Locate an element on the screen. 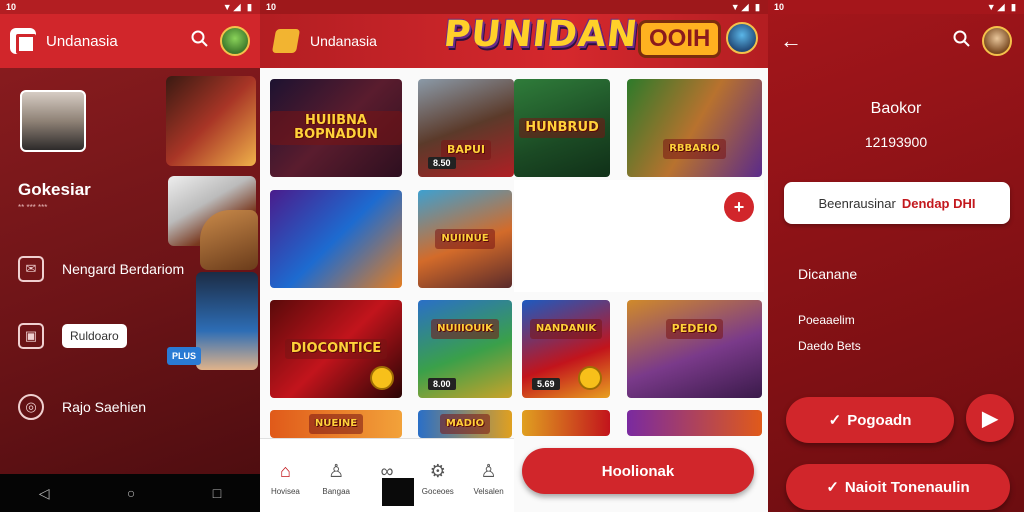 The width and height of the screenshot is (1024, 512). box-icon: ▣ is located at coordinates (31, 336).